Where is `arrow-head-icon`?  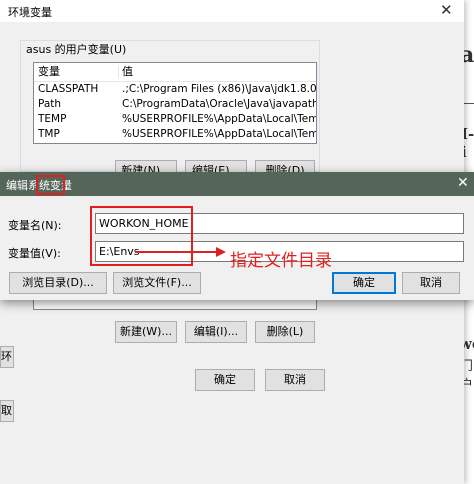 arrow-head-icon is located at coordinates (221, 252).